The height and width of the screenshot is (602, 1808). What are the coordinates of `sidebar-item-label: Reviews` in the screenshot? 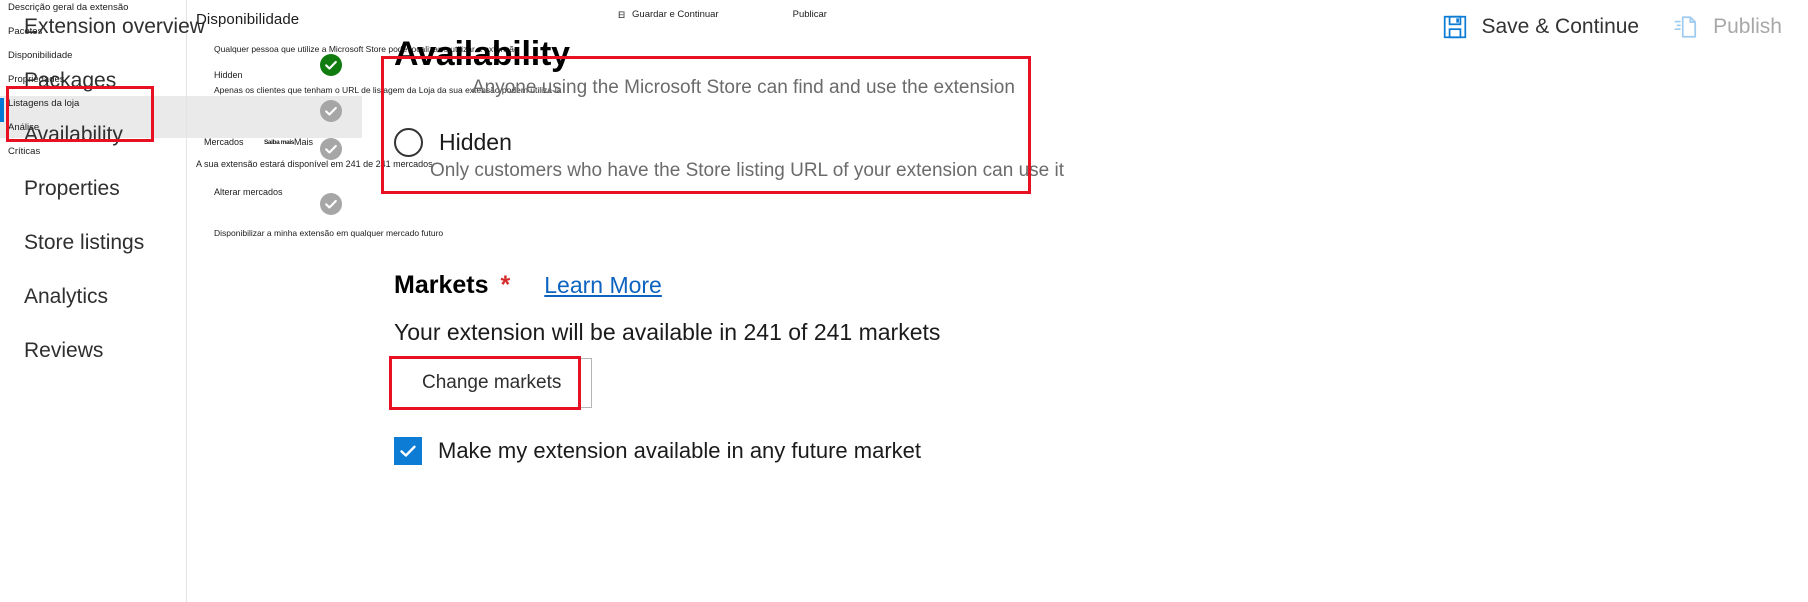 It's located at (64, 350).